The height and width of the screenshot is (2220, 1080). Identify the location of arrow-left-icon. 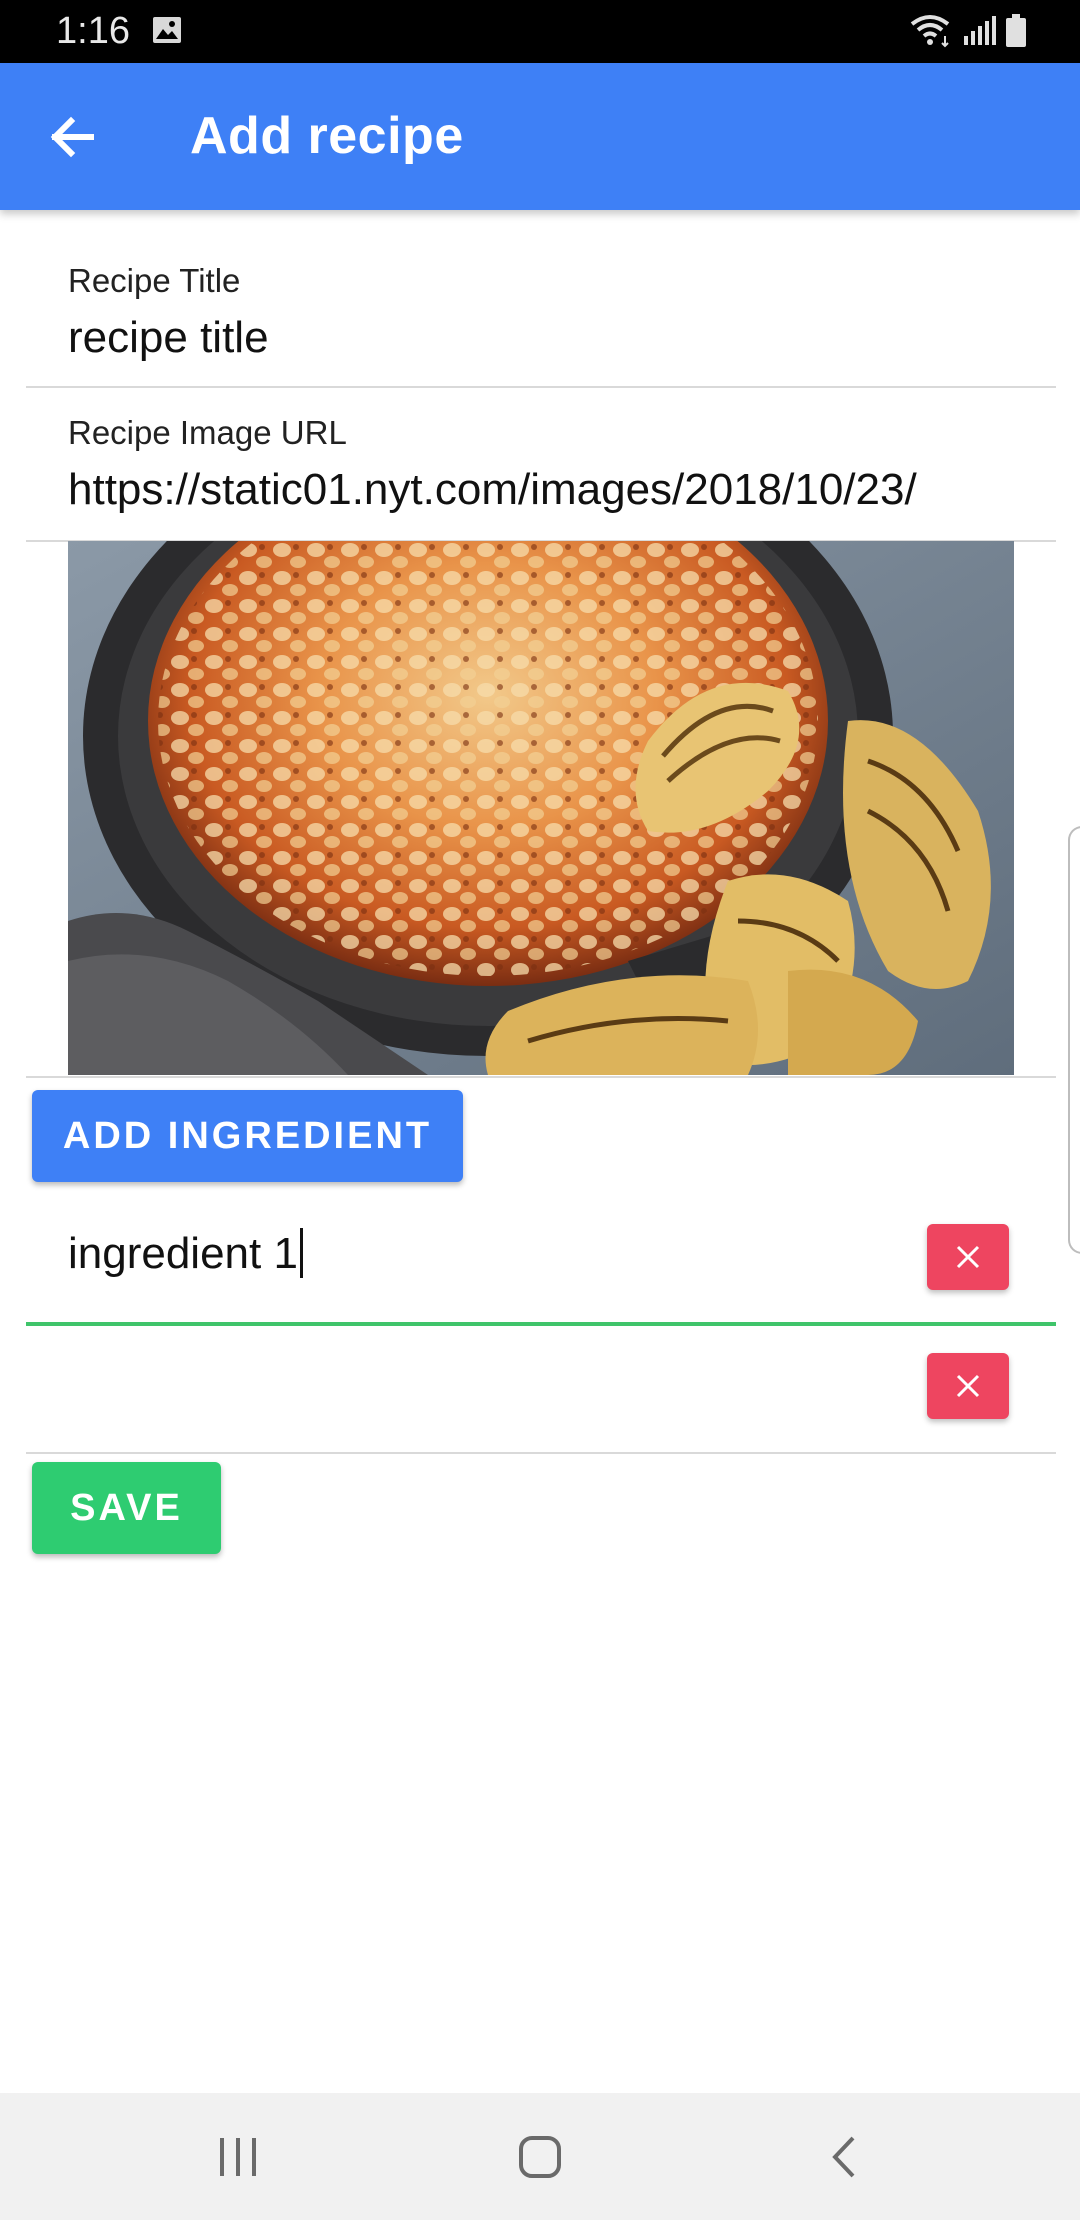
(72, 137).